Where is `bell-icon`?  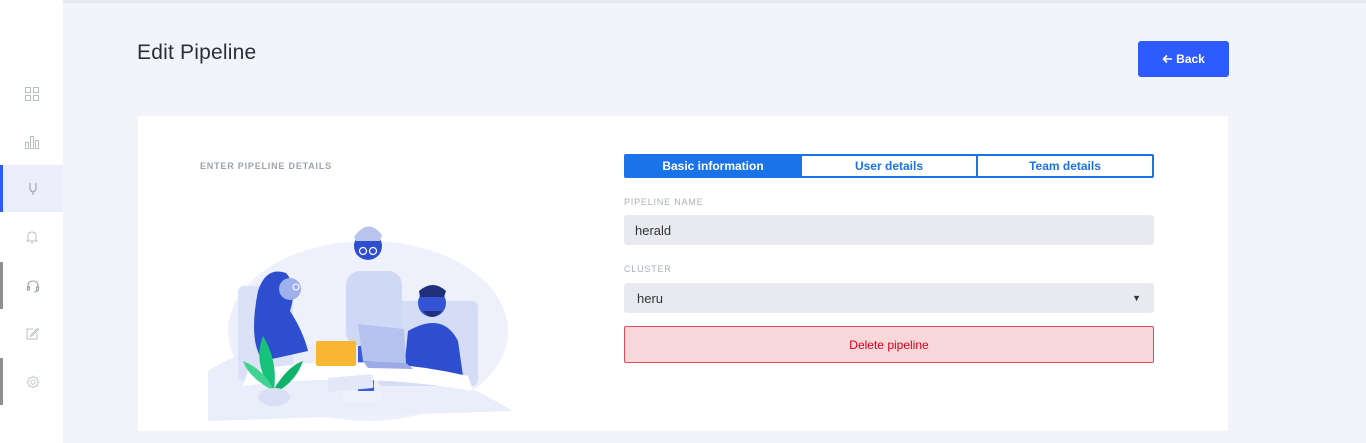 bell-icon is located at coordinates (31, 236).